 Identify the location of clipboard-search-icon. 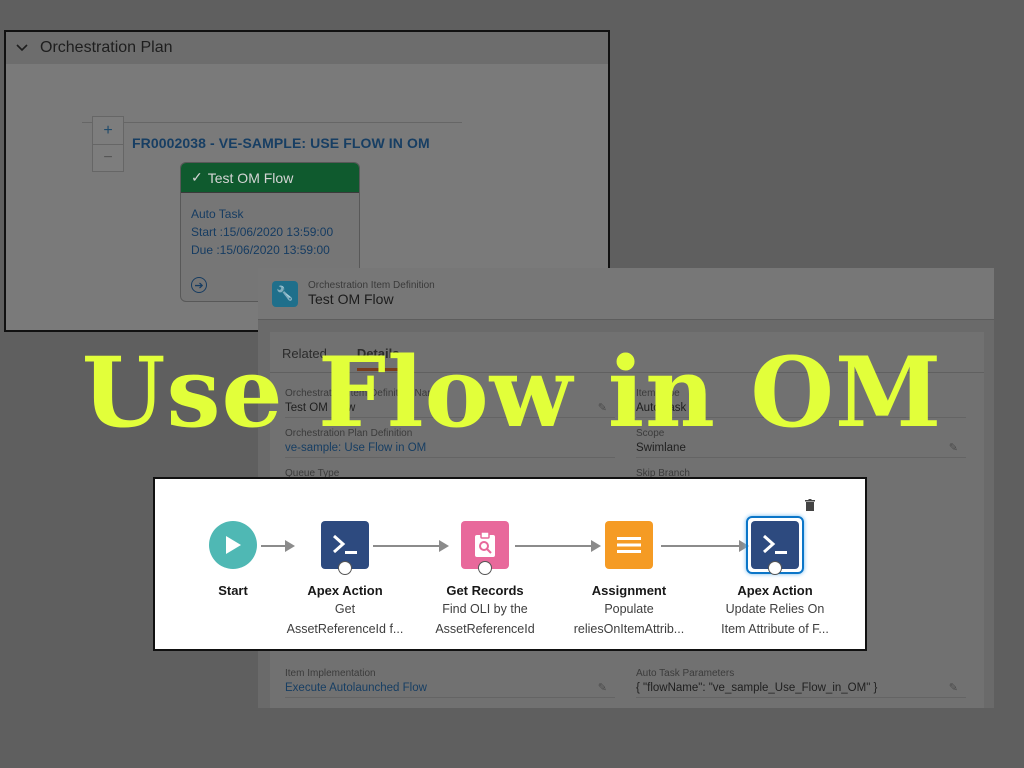
(485, 548).